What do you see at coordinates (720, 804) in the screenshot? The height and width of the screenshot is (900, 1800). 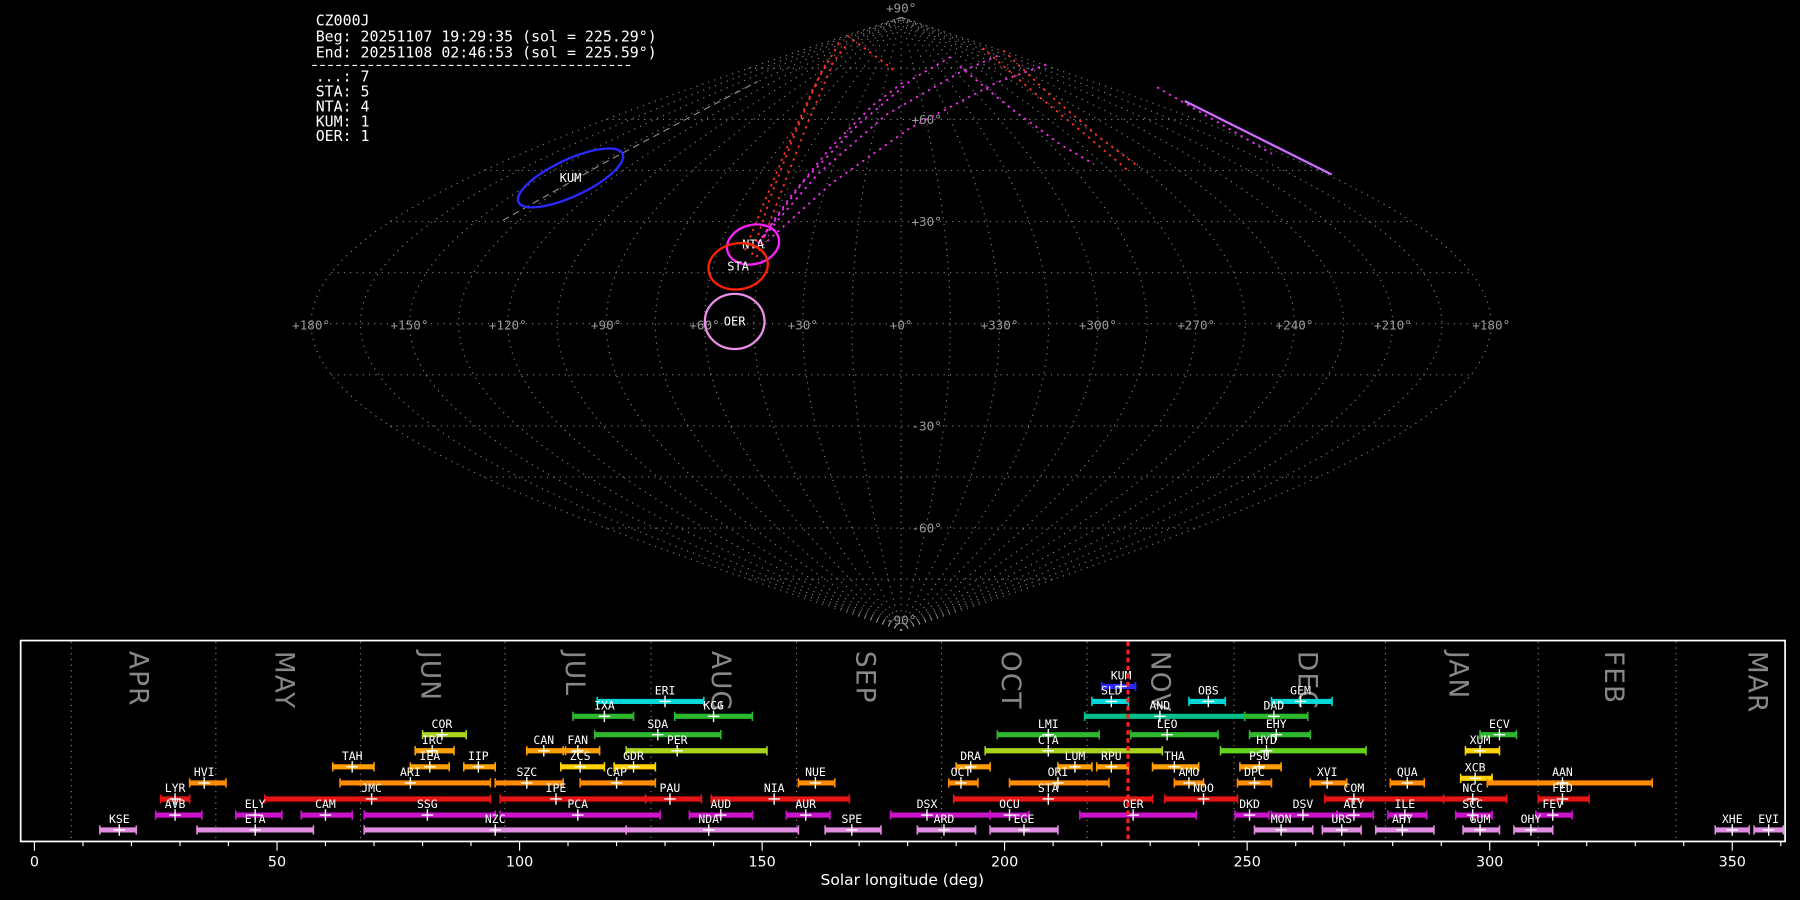 I see `text-label: AUD` at bounding box center [720, 804].